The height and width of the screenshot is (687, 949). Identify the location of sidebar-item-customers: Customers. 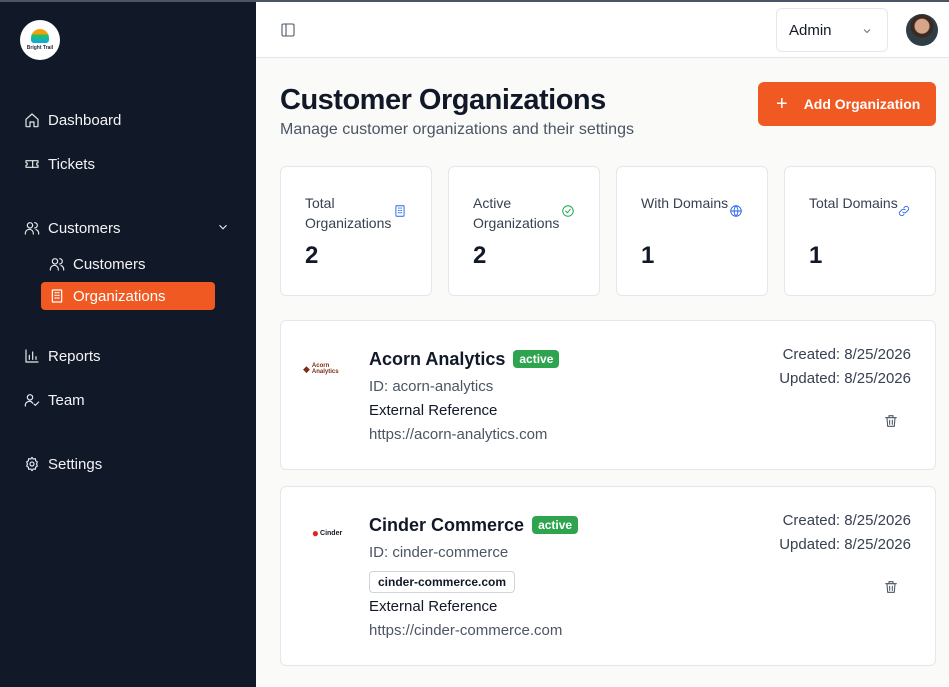
(72, 228).